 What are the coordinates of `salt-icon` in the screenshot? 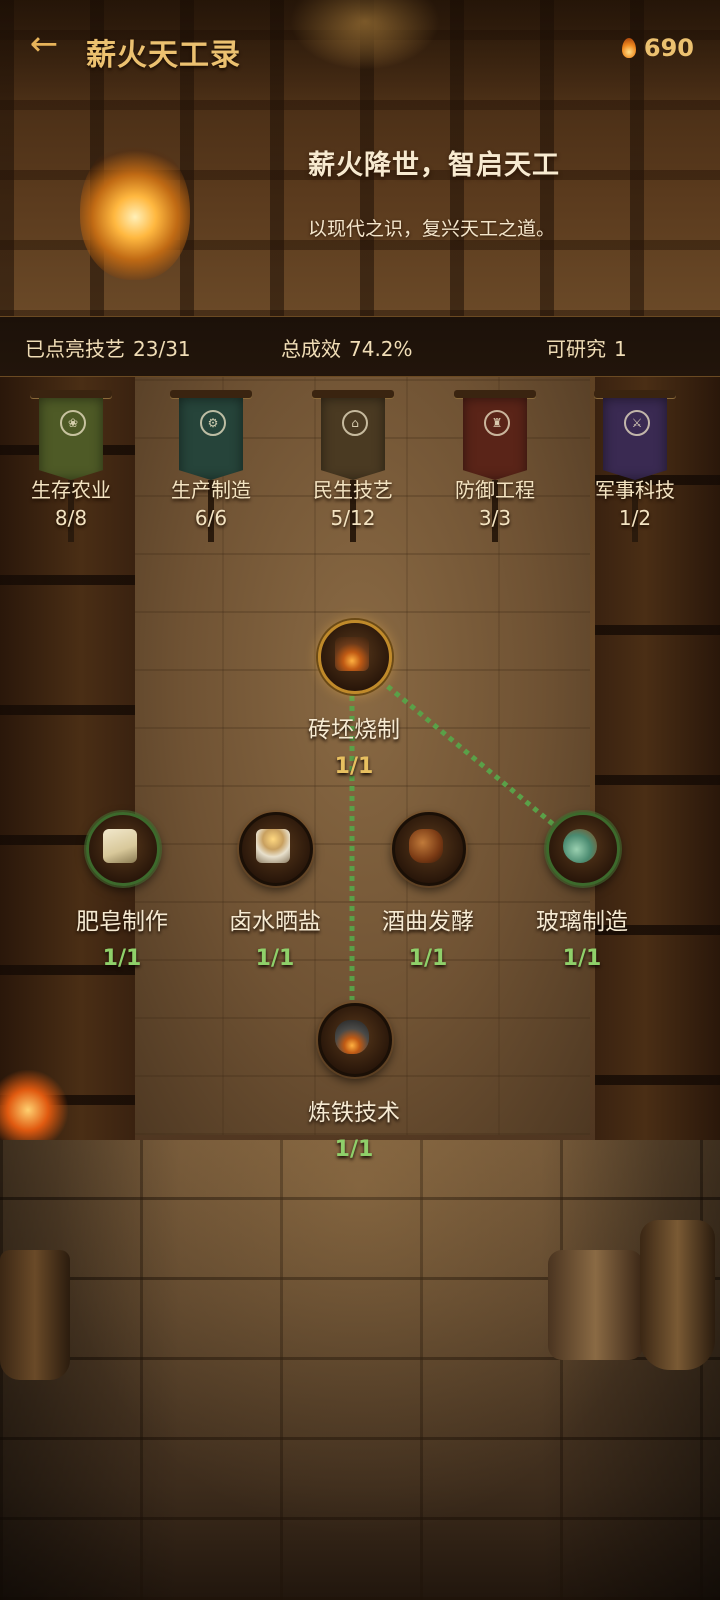 It's located at (273, 846).